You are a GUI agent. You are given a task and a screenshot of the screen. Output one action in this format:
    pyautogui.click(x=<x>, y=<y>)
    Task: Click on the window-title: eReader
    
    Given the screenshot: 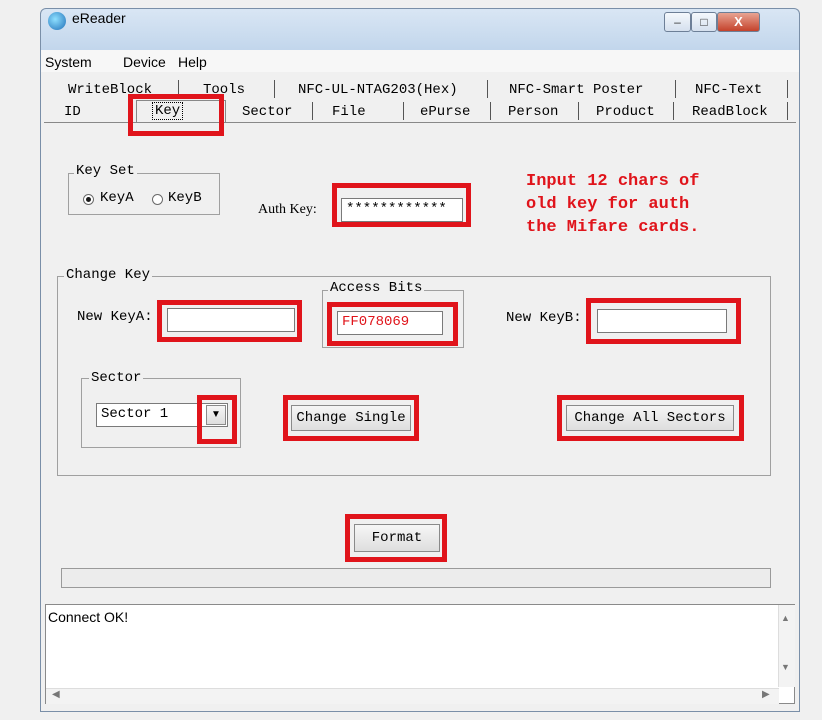 What is the action you would take?
    pyautogui.click(x=99, y=18)
    